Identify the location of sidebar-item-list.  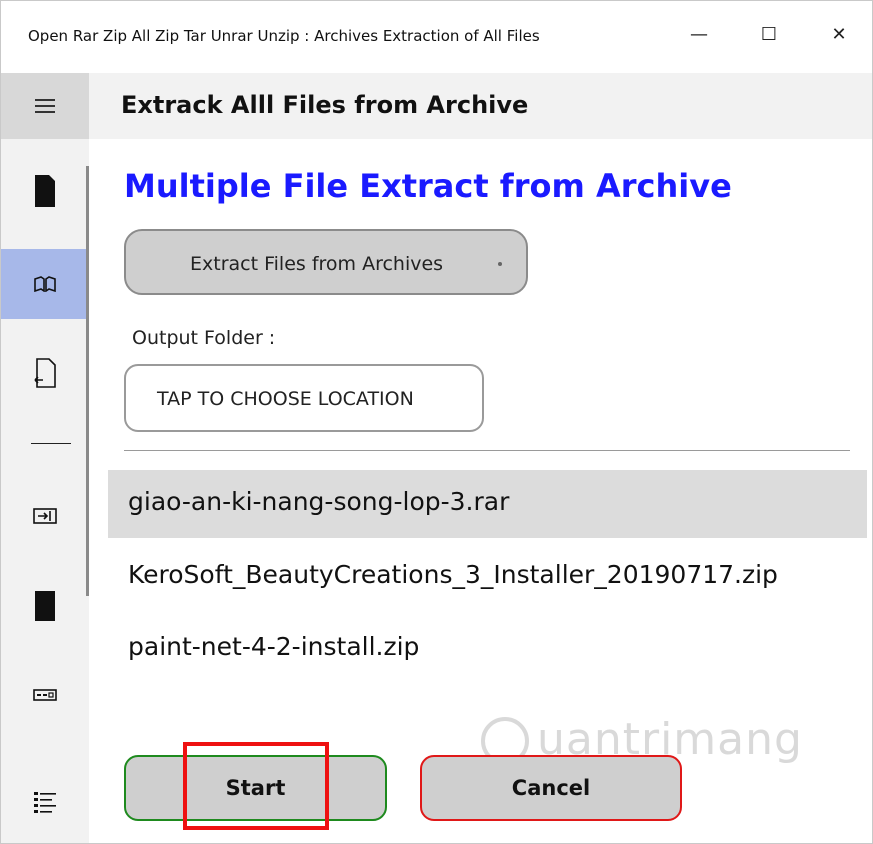
(45, 803).